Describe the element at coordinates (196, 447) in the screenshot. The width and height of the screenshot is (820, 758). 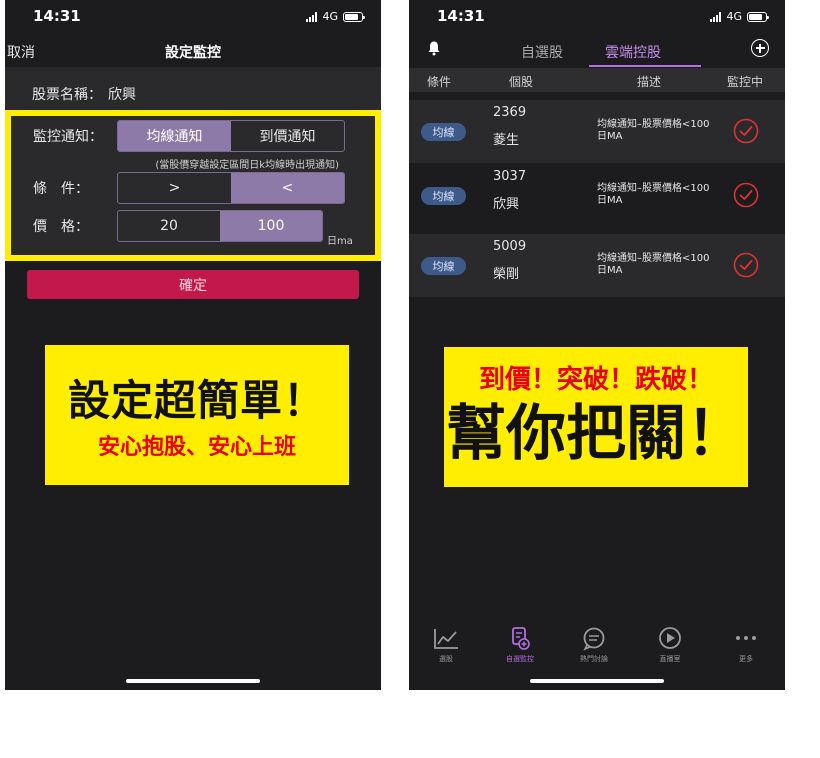
I see `promo-subline: 安心抱股、安心上班` at that location.